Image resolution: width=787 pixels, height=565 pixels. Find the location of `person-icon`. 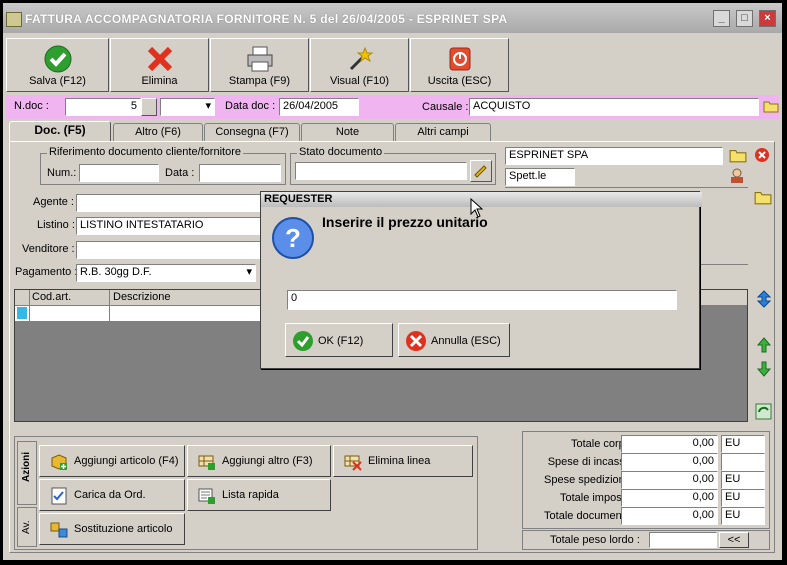

person-icon is located at coordinates (737, 176).